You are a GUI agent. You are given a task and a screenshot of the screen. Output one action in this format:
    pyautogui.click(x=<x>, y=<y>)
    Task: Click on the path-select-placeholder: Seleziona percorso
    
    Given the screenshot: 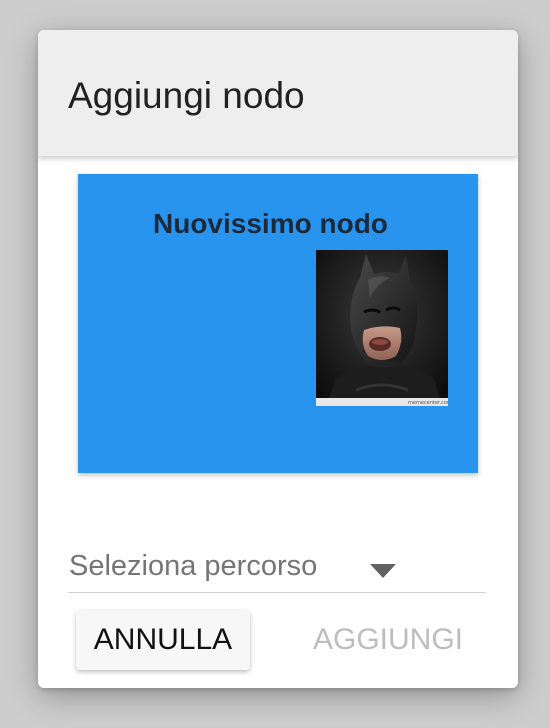 What is the action you would take?
    pyautogui.click(x=193, y=566)
    